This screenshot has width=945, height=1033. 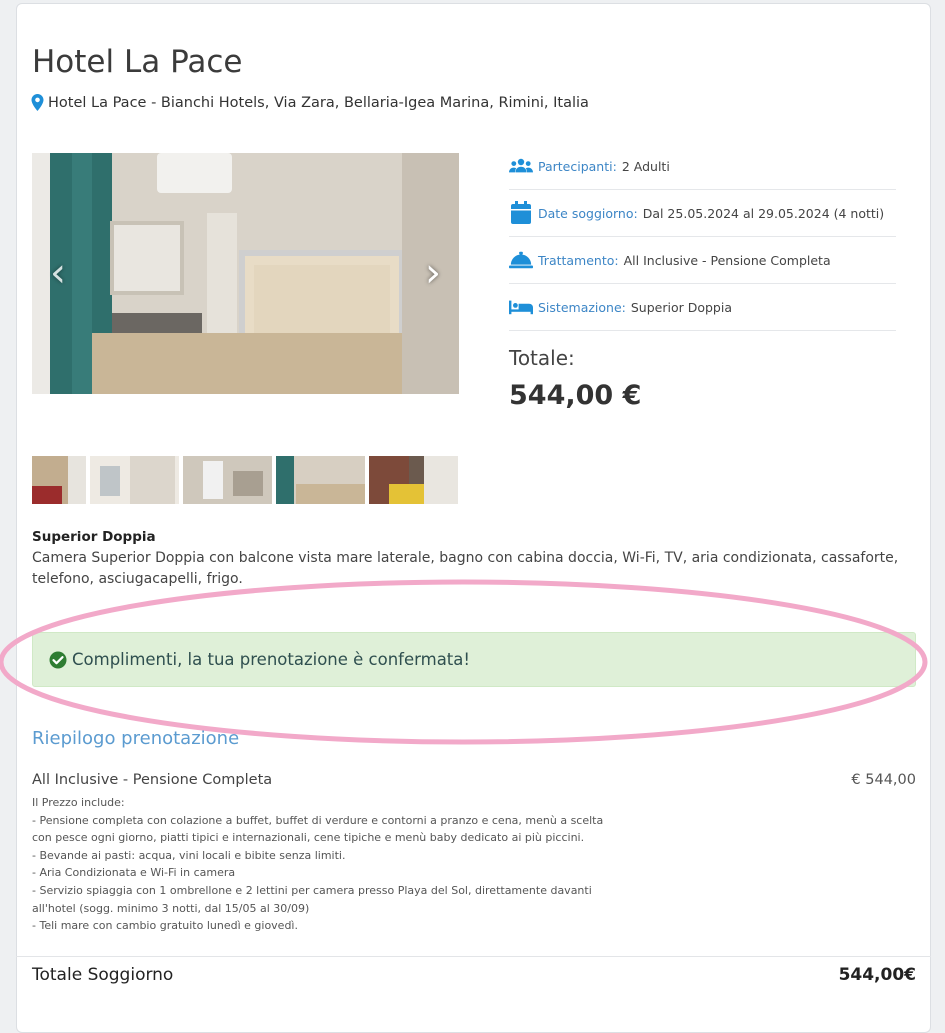 What do you see at coordinates (542, 358) in the screenshot?
I see `total-label: Totale:` at bounding box center [542, 358].